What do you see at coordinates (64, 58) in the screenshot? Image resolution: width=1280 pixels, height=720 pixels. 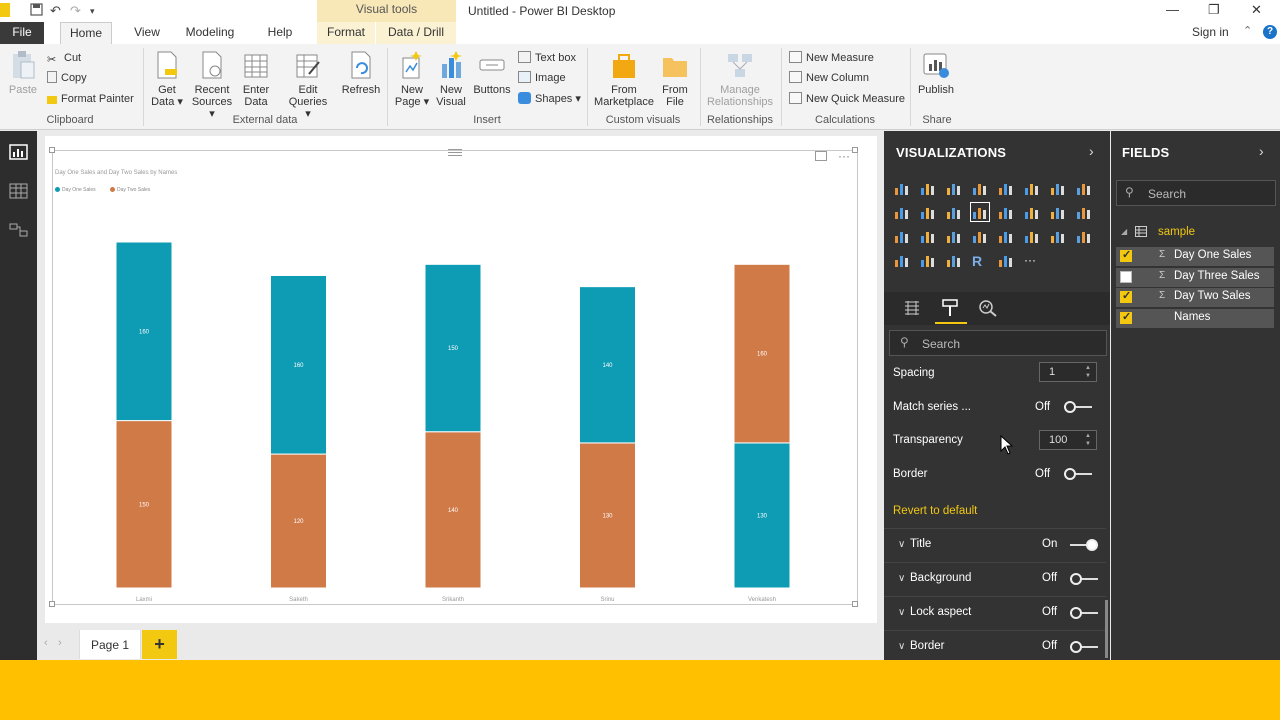 I see `cut-button: ✂ Cut` at bounding box center [64, 58].